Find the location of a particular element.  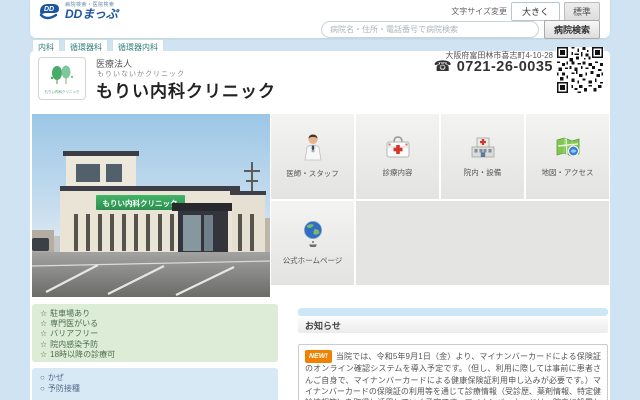

menu-doctor-staff: 医師・スタッフ is located at coordinates (312, 156).